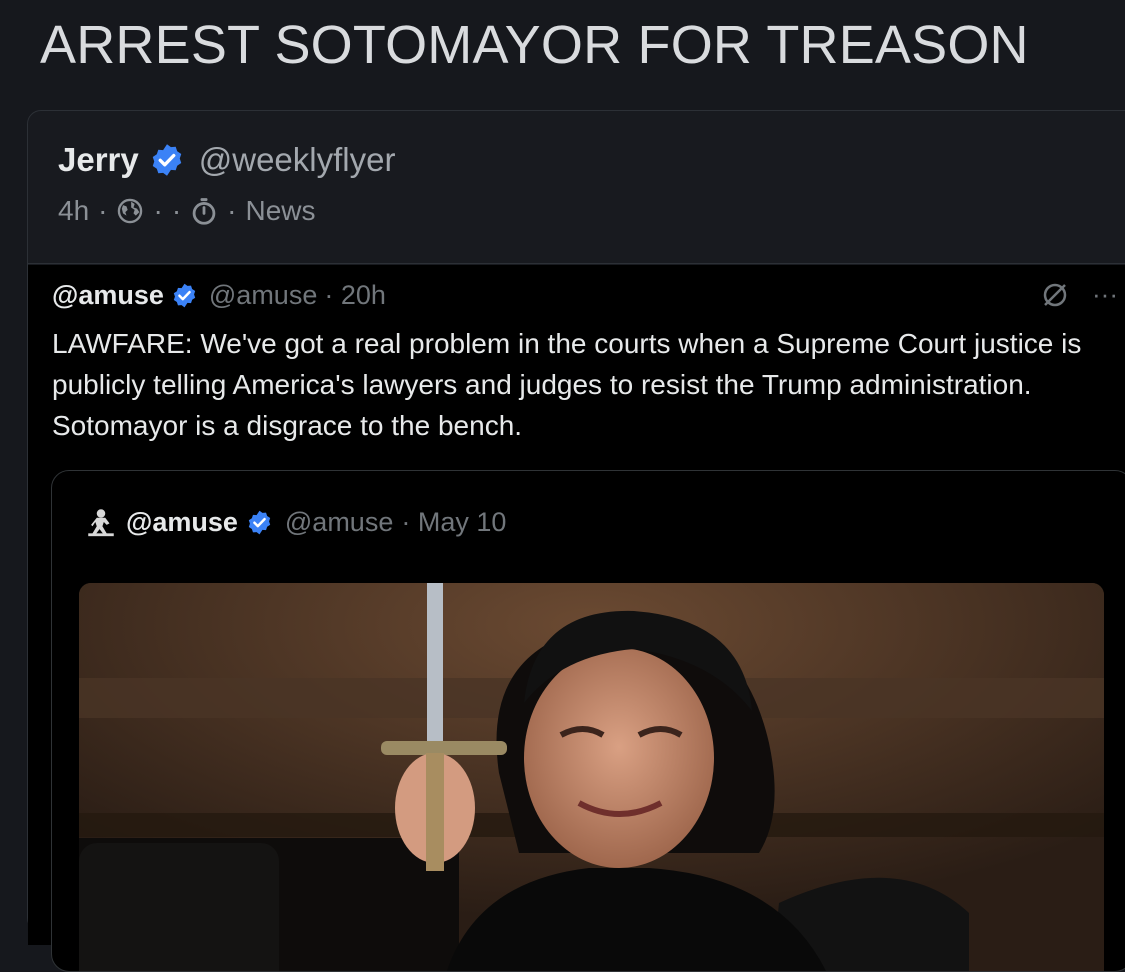 The width and height of the screenshot is (1125, 972). I want to click on more-options-icon: ···, so click(1105, 294).